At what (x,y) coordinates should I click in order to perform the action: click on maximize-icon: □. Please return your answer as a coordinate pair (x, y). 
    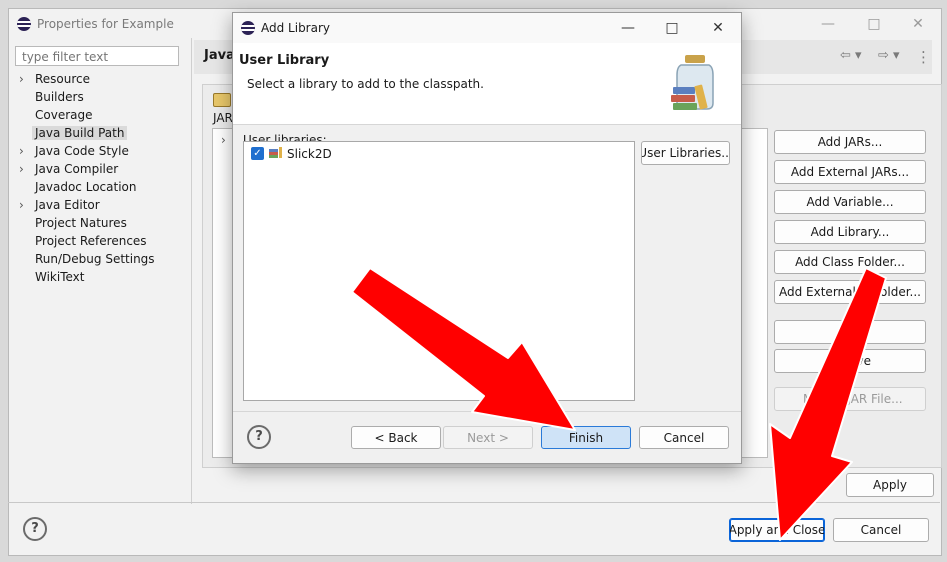
    Looking at the image, I should click on (874, 24).